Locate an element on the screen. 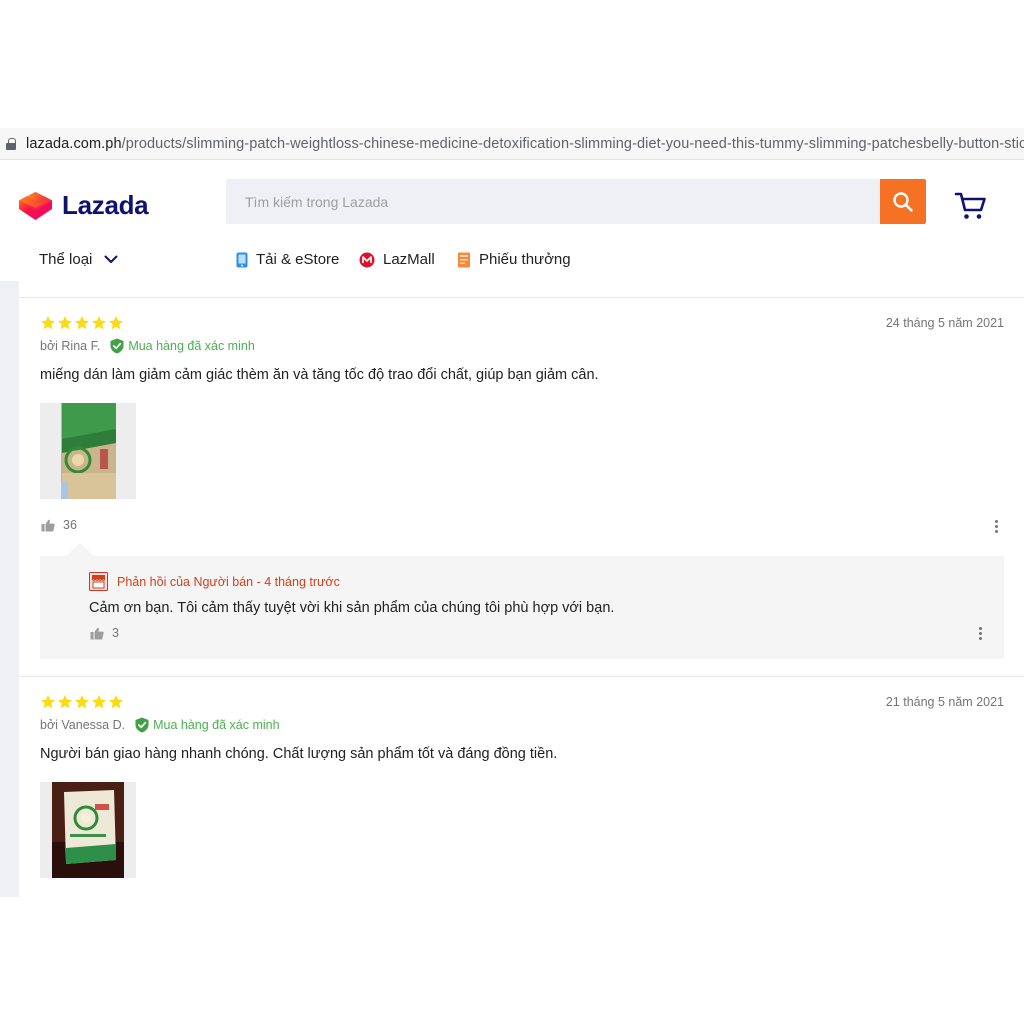  nav-item-label: LazMall is located at coordinates (409, 259).